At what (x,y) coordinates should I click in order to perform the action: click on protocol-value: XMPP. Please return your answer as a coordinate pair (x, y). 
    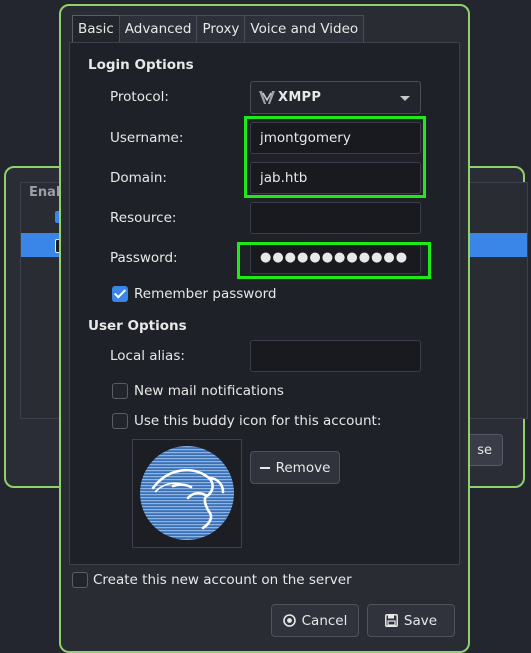
    Looking at the image, I should click on (300, 97).